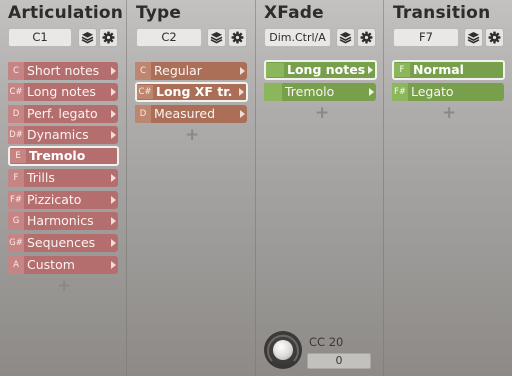 This screenshot has width=512, height=376. What do you see at coordinates (66, 13) in the screenshot?
I see `column-title-articulation: Articulation` at bounding box center [66, 13].